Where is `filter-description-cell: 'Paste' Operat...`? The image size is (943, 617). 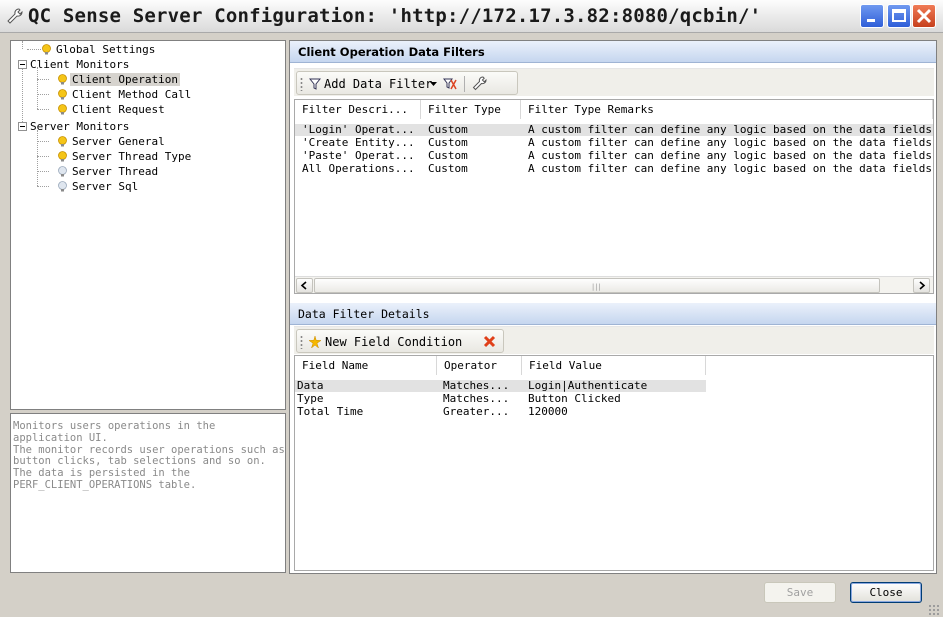
filter-description-cell: 'Paste' Operat... is located at coordinates (358, 156).